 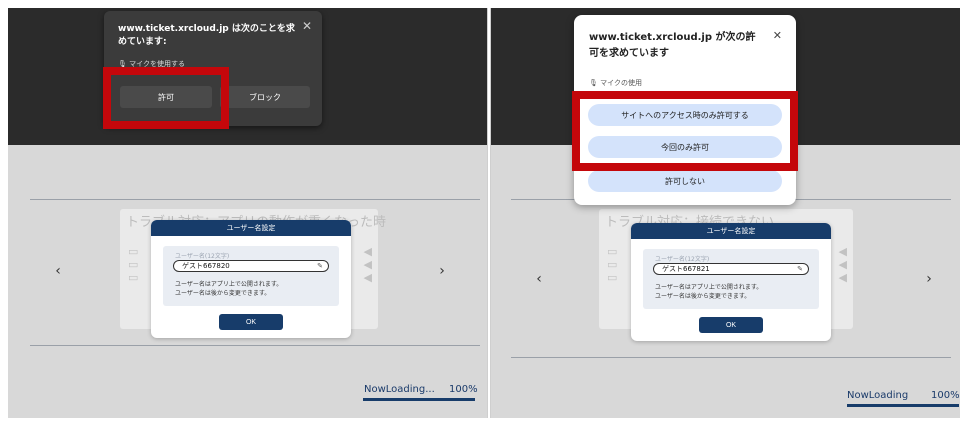 I want to click on divider-top, so click(x=255, y=199).